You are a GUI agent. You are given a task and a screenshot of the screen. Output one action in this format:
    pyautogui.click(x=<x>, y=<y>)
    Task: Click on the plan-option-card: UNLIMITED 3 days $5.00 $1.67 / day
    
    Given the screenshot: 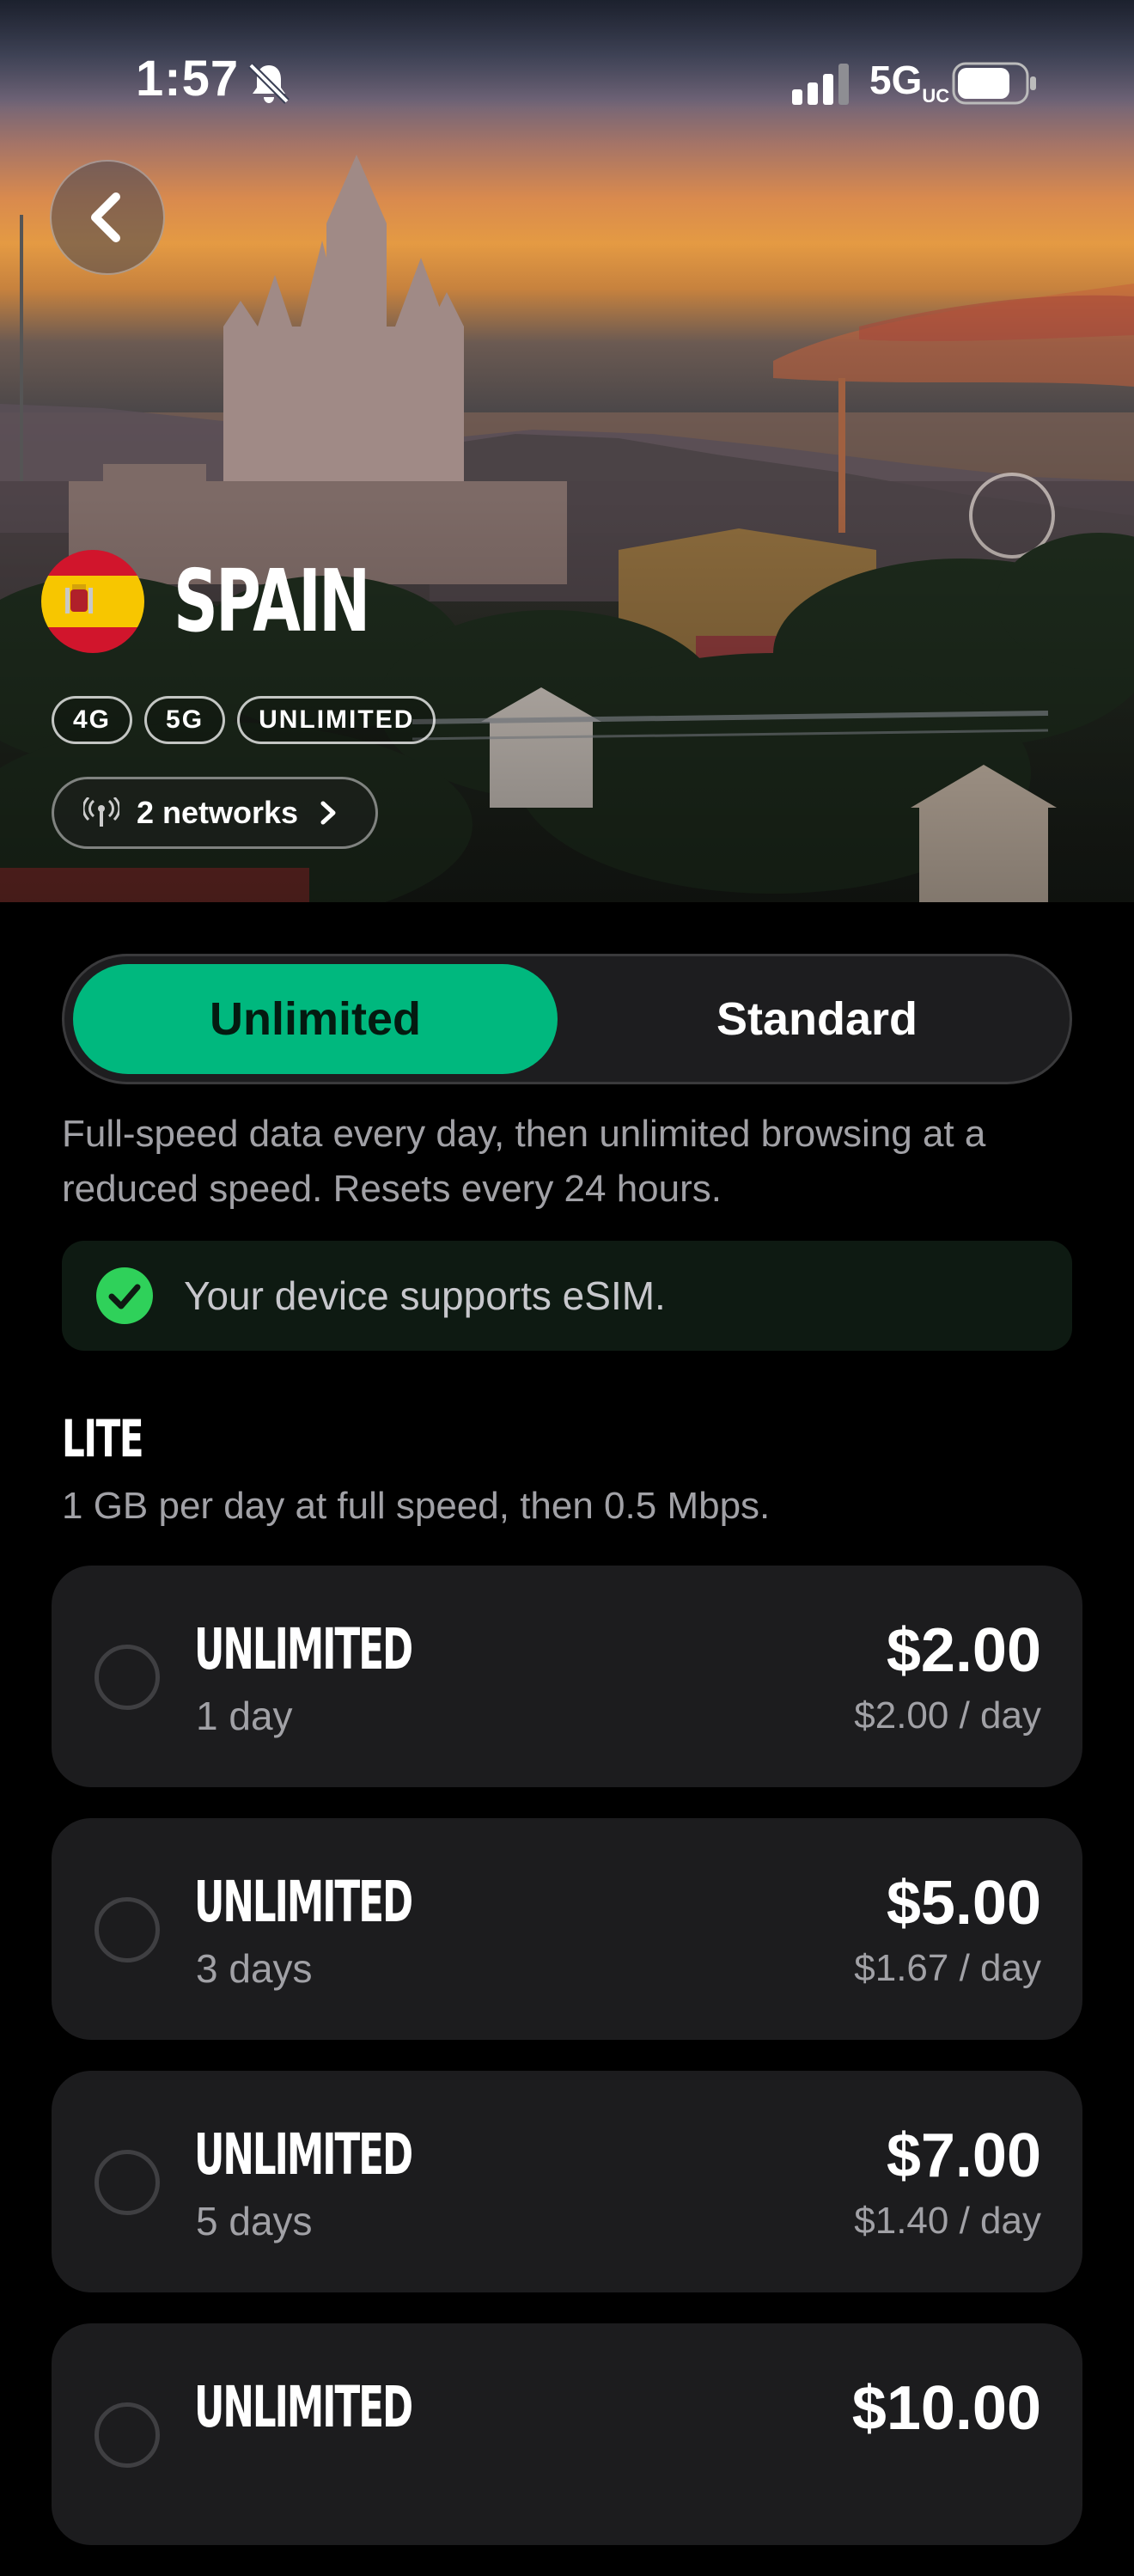 What is the action you would take?
    pyautogui.click(x=567, y=1929)
    